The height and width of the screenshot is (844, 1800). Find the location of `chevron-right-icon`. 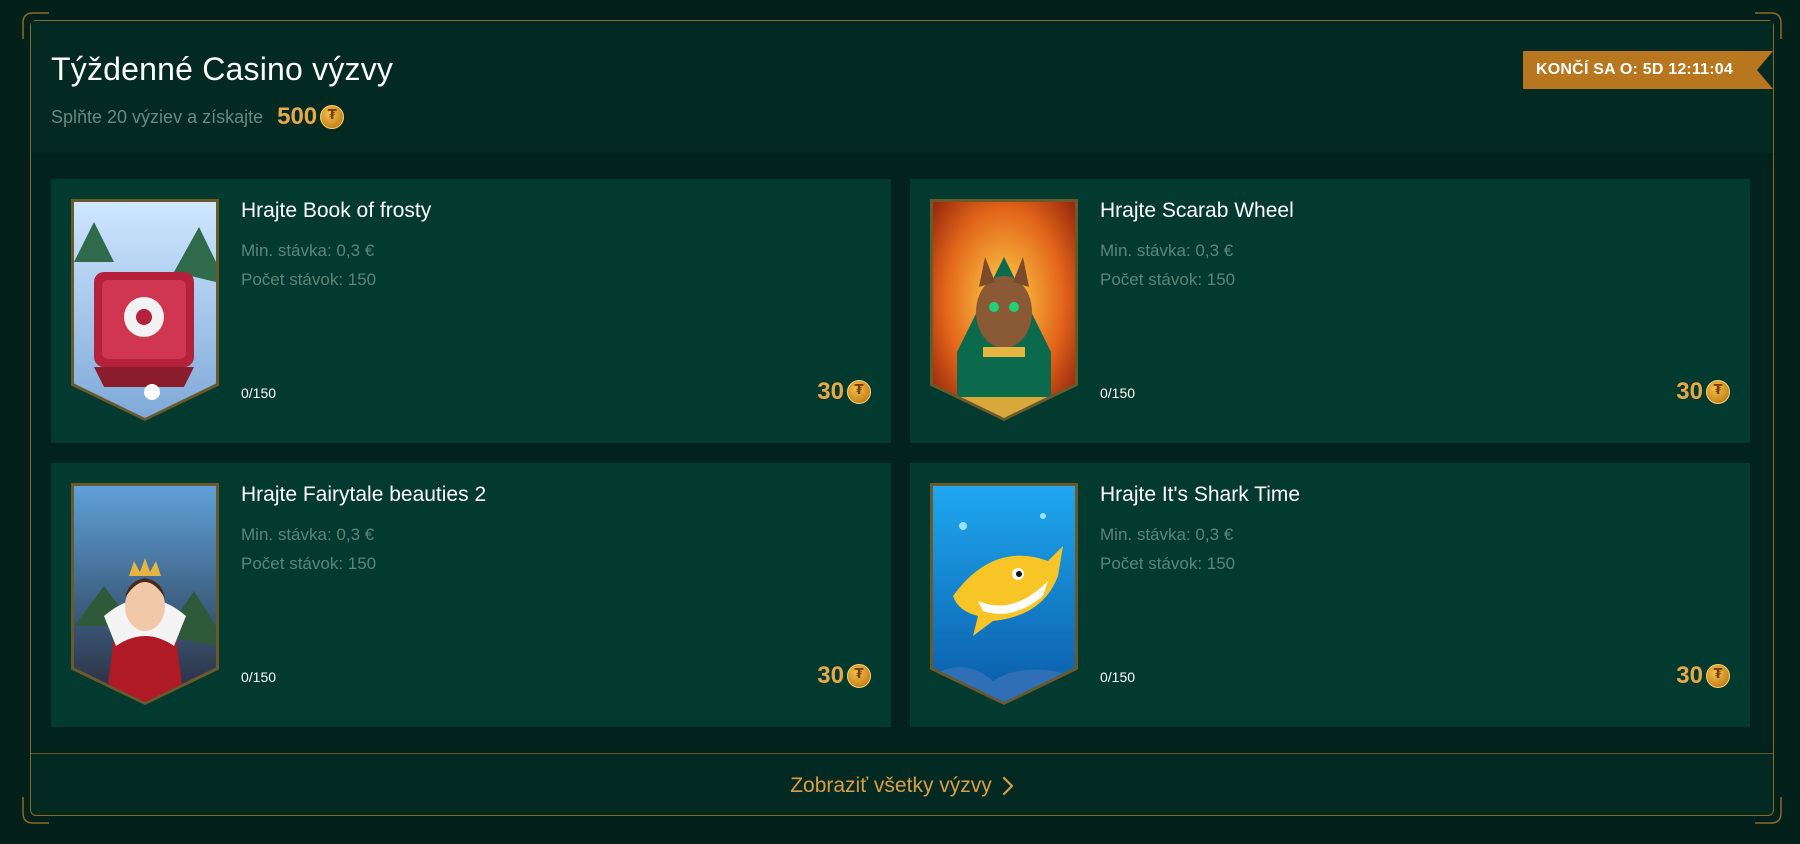

chevron-right-icon is located at coordinates (1007, 786).